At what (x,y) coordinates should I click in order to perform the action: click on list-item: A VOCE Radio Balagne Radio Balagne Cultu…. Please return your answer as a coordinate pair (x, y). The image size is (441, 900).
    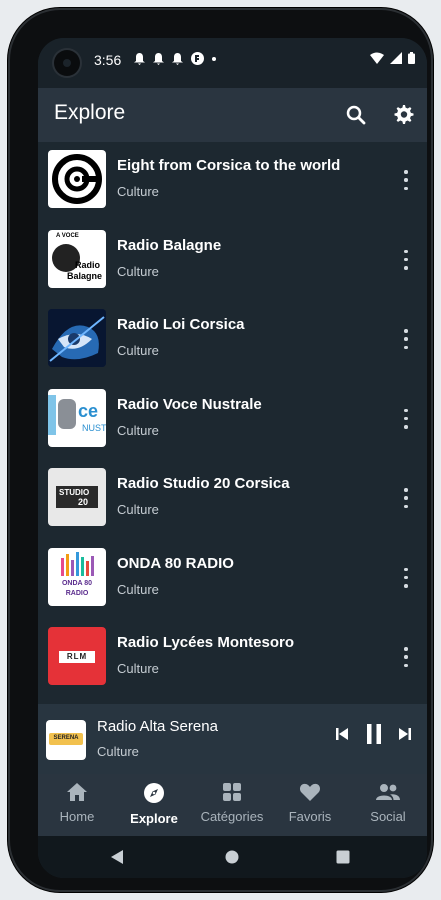
    Looking at the image, I should click on (232, 262).